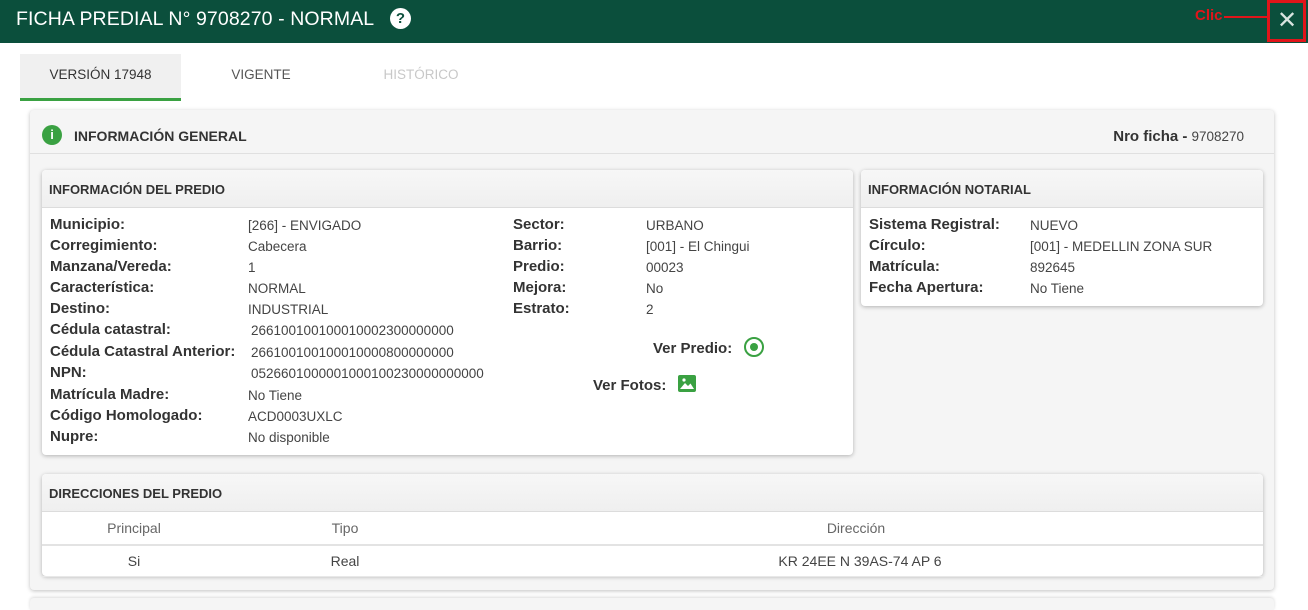  Describe the element at coordinates (1053, 267) in the screenshot. I see `field-value: 892645` at that location.